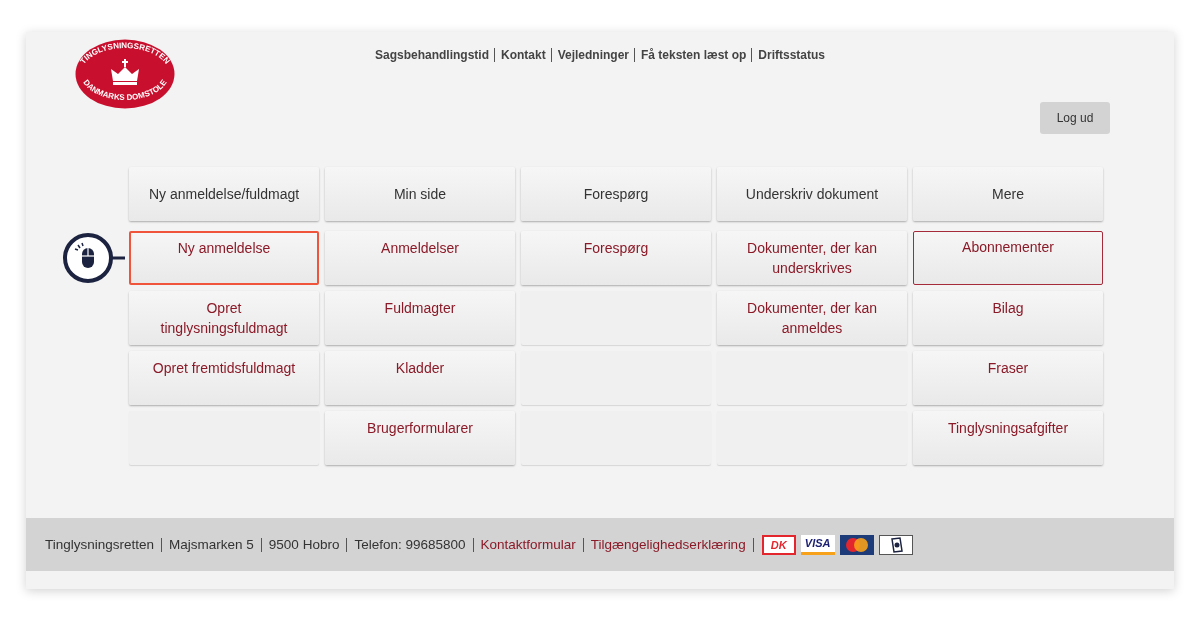 This screenshot has width=1200, height=628. Describe the element at coordinates (778, 544) in the screenshot. I see `dankort-logo: DK` at that location.